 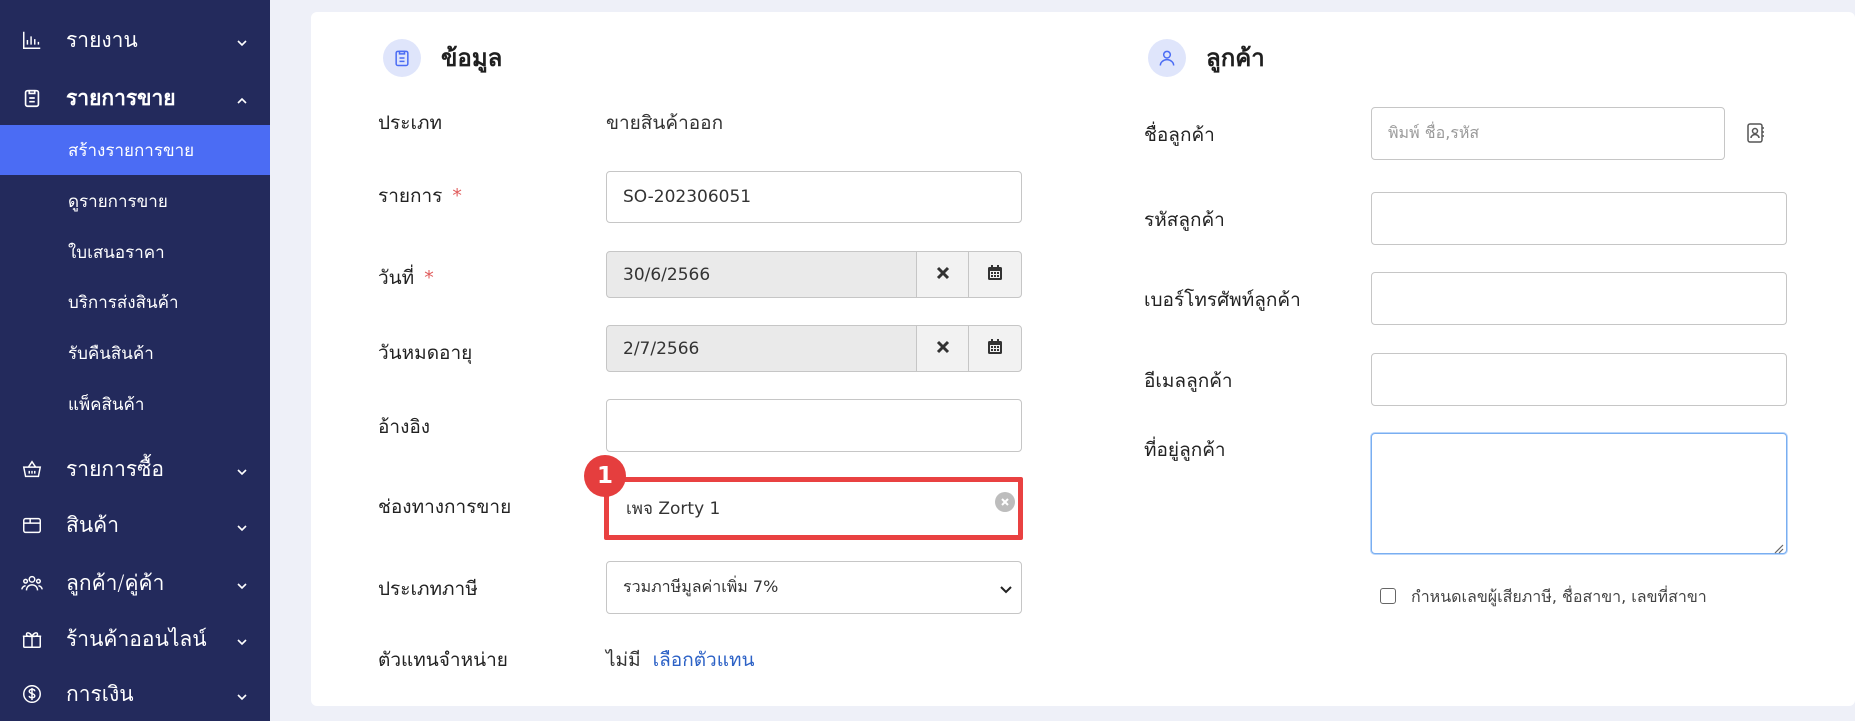 What do you see at coordinates (32, 694) in the screenshot?
I see `dollar-icon` at bounding box center [32, 694].